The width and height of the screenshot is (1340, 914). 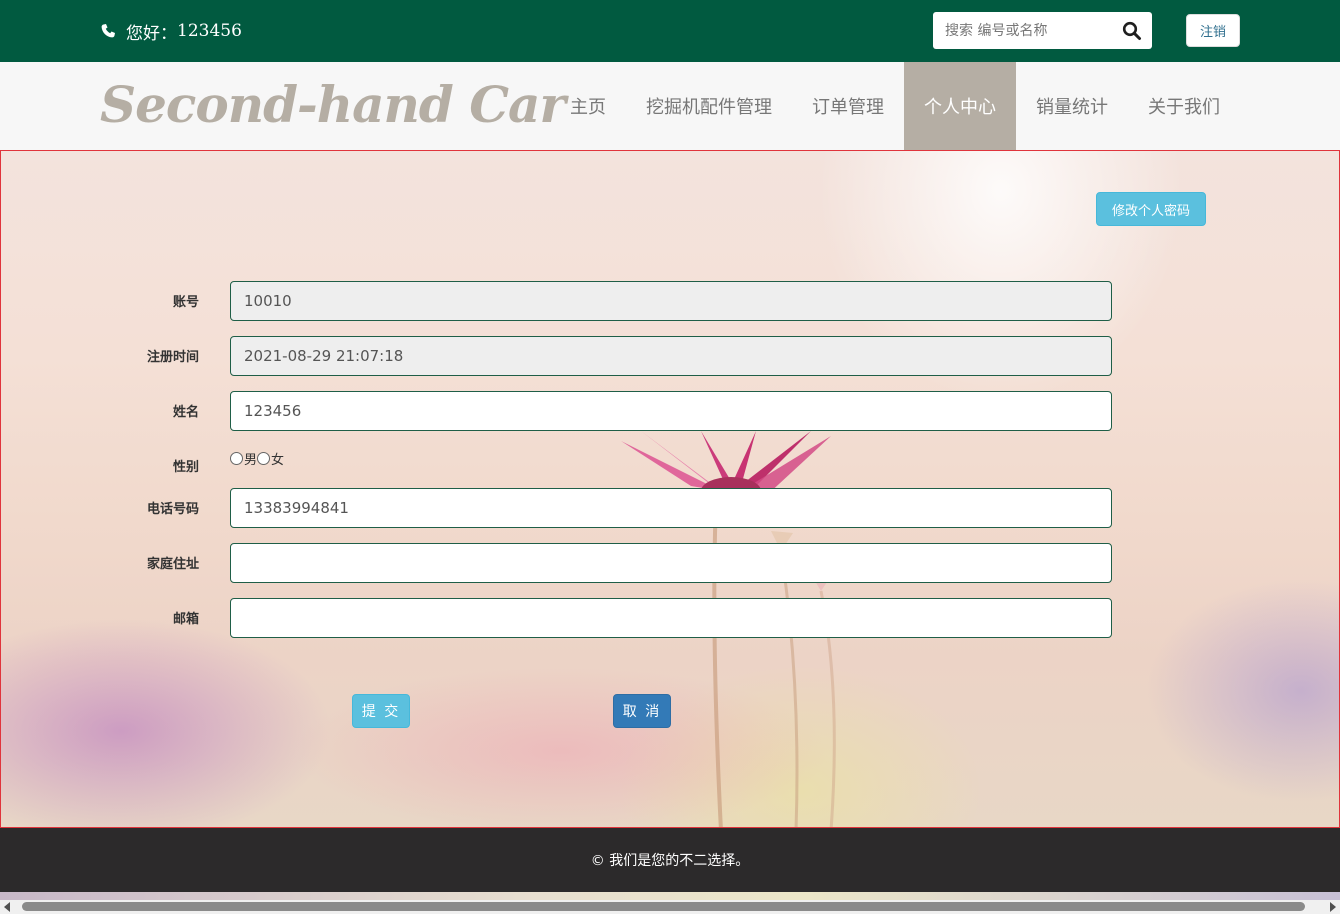 What do you see at coordinates (172, 357) in the screenshot?
I see `register-time-label: 注册时间` at bounding box center [172, 357].